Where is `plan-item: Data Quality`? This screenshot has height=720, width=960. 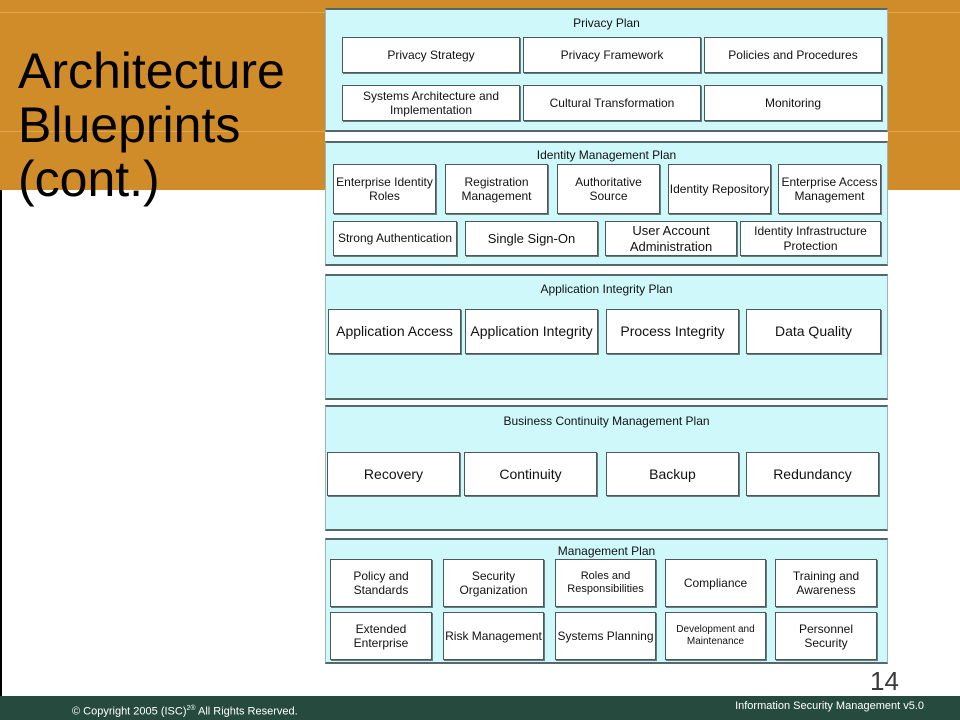
plan-item: Data Quality is located at coordinates (813, 331).